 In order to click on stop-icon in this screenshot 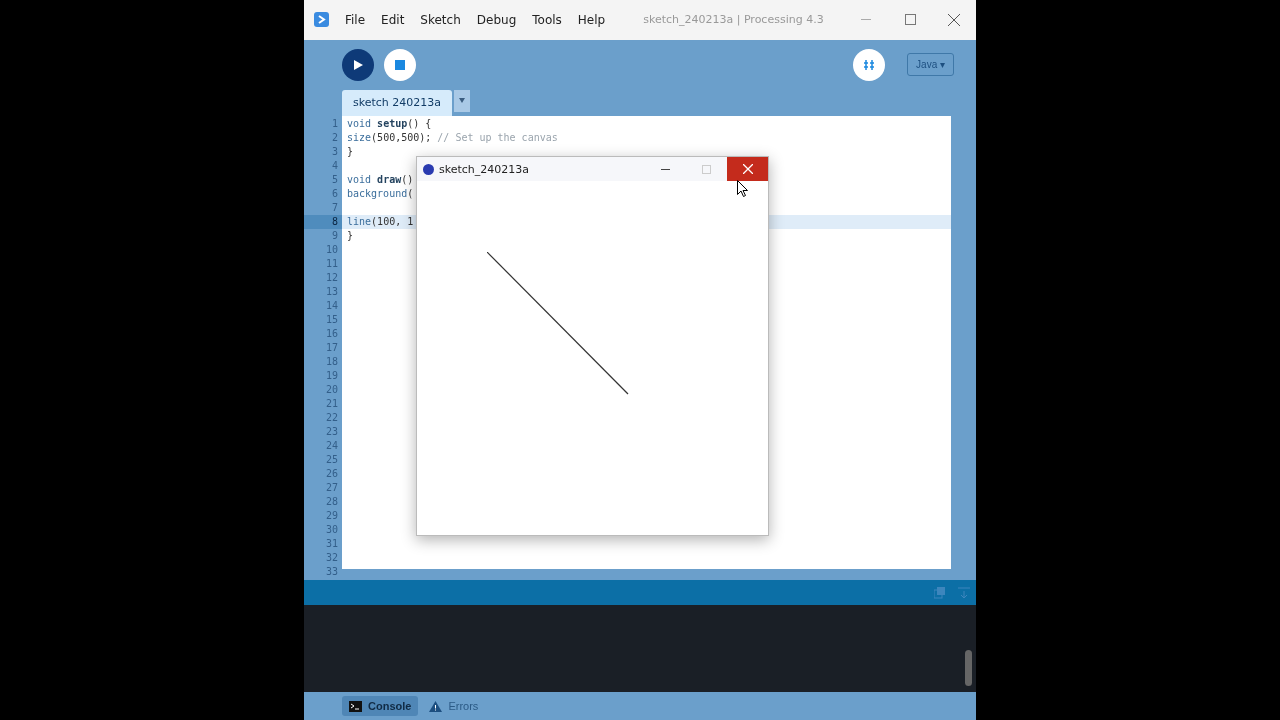, I will do `click(400, 64)`.